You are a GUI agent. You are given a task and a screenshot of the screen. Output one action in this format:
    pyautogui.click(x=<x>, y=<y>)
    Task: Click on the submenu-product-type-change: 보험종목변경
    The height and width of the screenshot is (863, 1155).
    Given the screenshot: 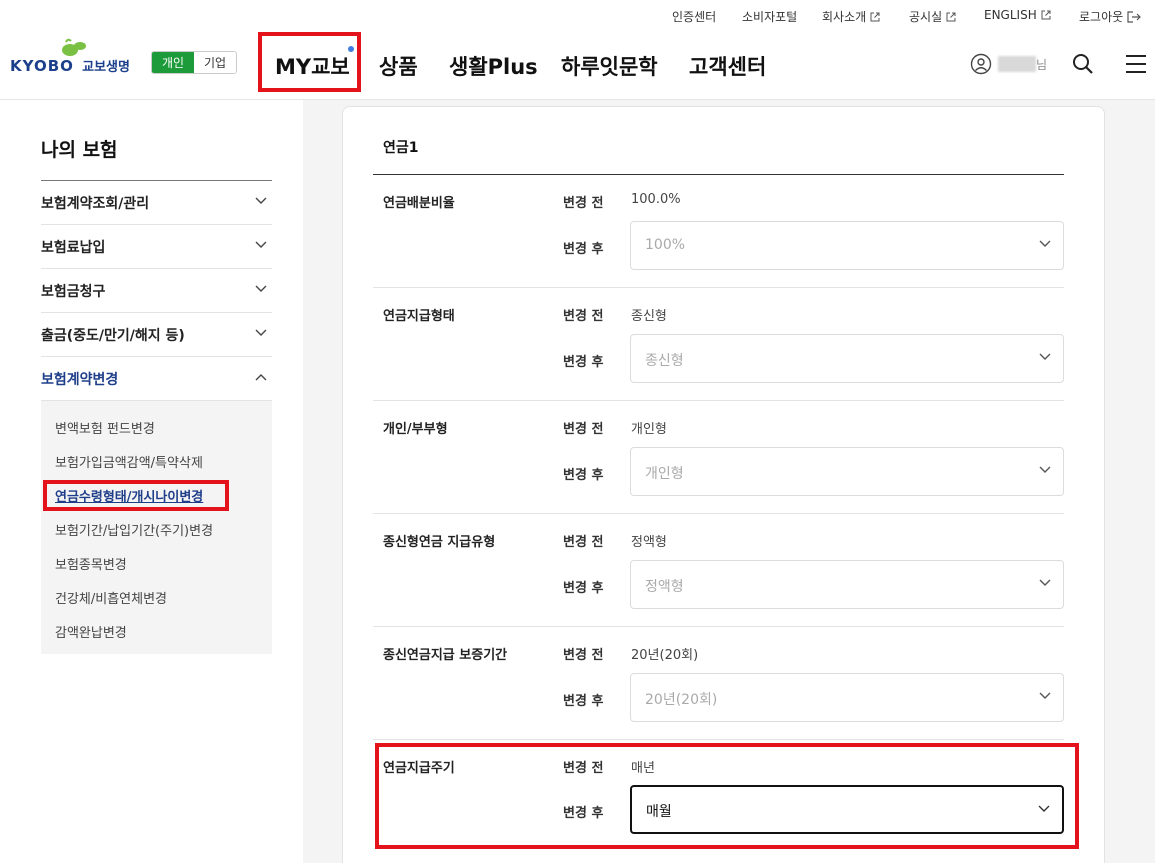 What is the action you would take?
    pyautogui.click(x=91, y=563)
    